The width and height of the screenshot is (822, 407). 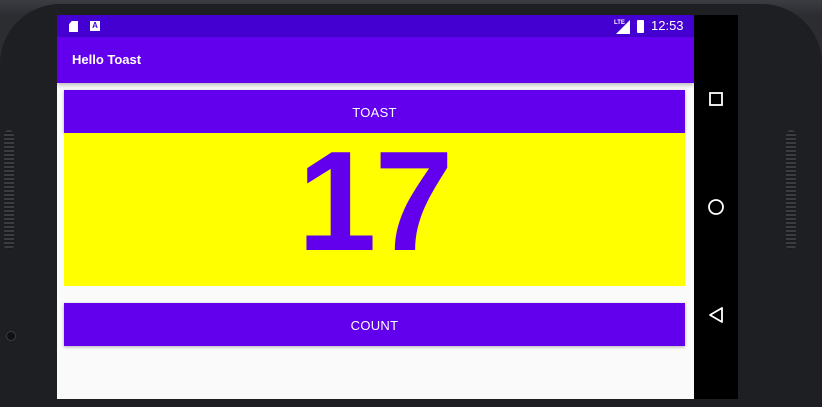 What do you see at coordinates (95, 26) in the screenshot?
I see `a-icon: A` at bounding box center [95, 26].